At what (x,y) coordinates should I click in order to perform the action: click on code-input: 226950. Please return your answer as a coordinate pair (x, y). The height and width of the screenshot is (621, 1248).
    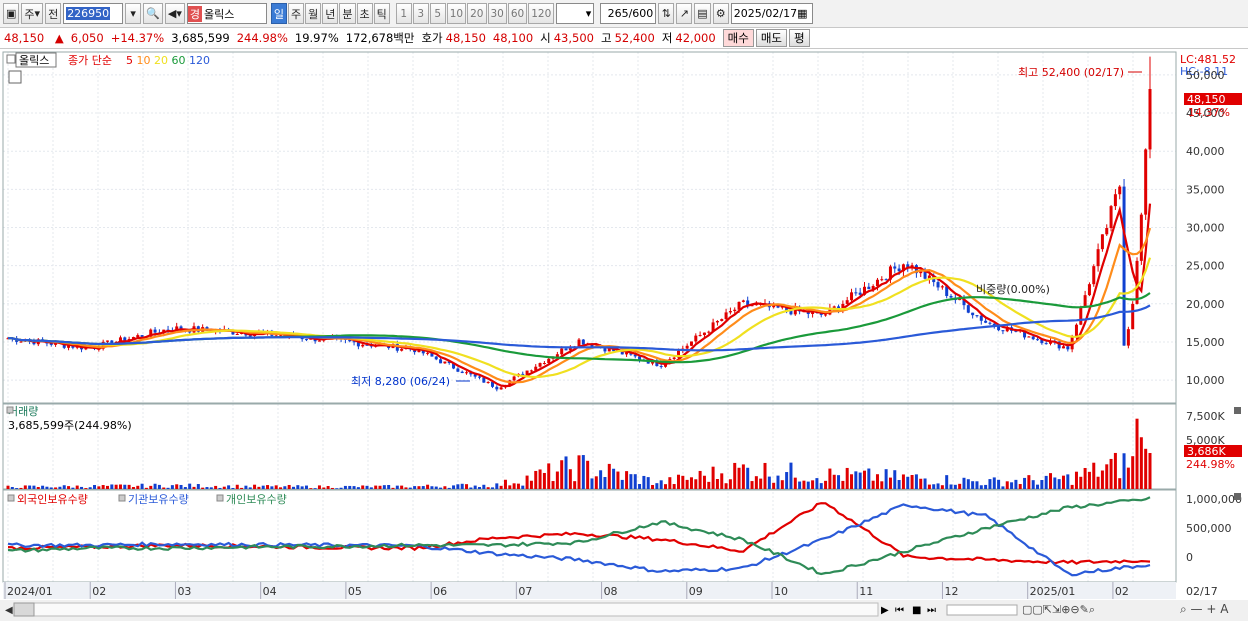
    Looking at the image, I should click on (93, 13).